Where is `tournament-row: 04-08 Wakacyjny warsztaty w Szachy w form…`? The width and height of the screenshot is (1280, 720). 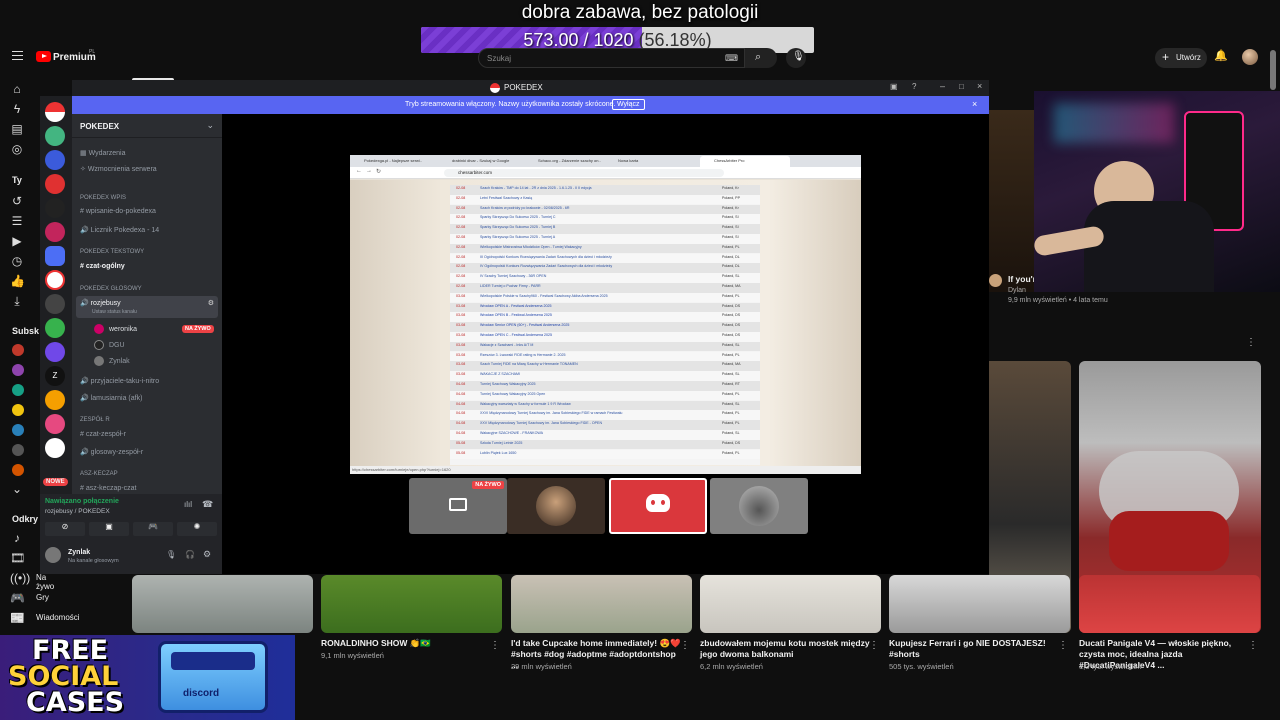
tournament-row: 04-08 Wakacyjny warsztaty w Szachy w form… is located at coordinates (605, 405).